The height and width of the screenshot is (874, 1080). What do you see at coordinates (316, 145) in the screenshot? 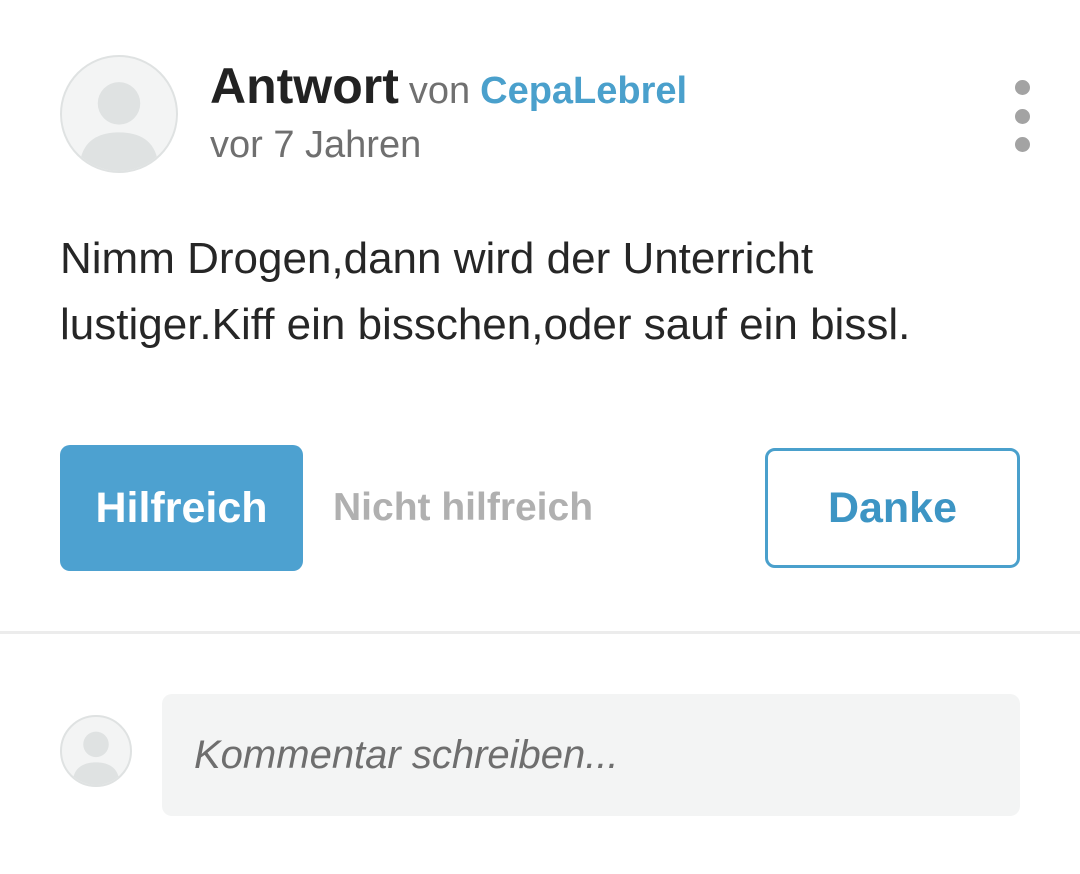
I see `answer-timestamp: vor 7 Jahren` at bounding box center [316, 145].